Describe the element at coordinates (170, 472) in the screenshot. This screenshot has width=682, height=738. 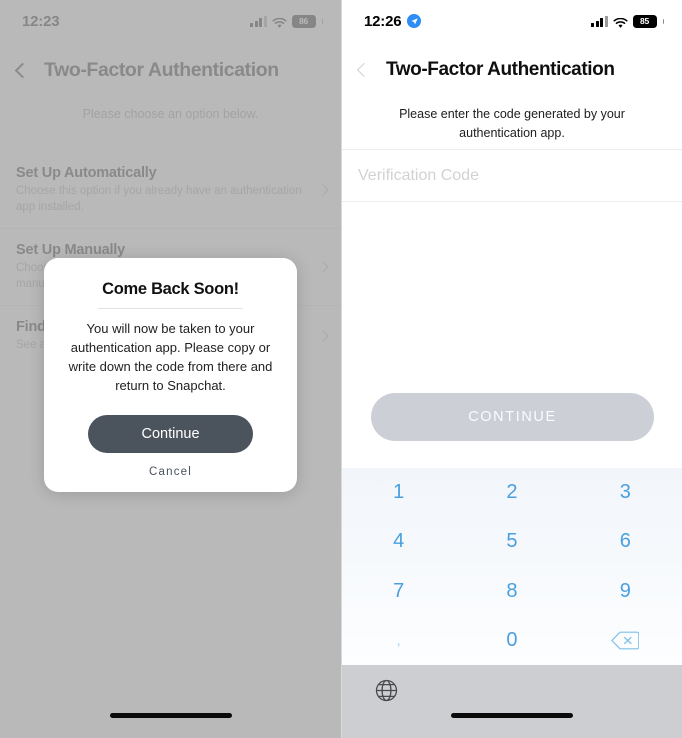
I see `dialog-cancel-button: Cancel` at that location.